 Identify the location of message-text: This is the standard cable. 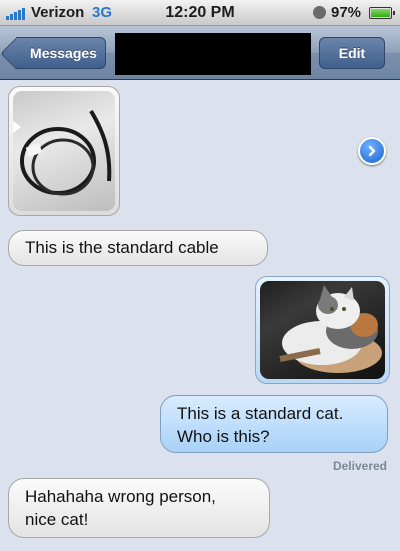
(122, 247).